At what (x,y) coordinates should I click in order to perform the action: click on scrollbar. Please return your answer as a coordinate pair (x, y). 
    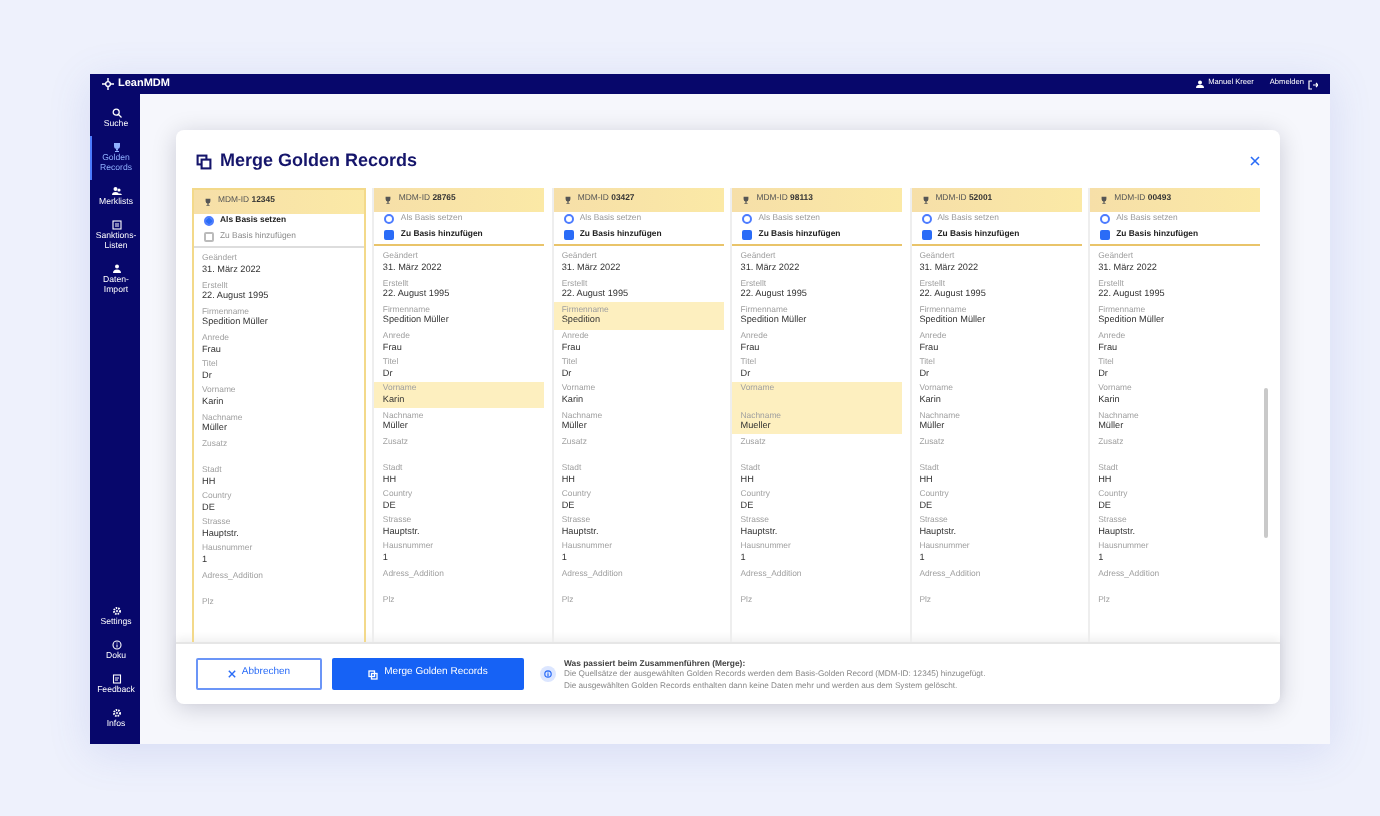
    Looking at the image, I should click on (1266, 462).